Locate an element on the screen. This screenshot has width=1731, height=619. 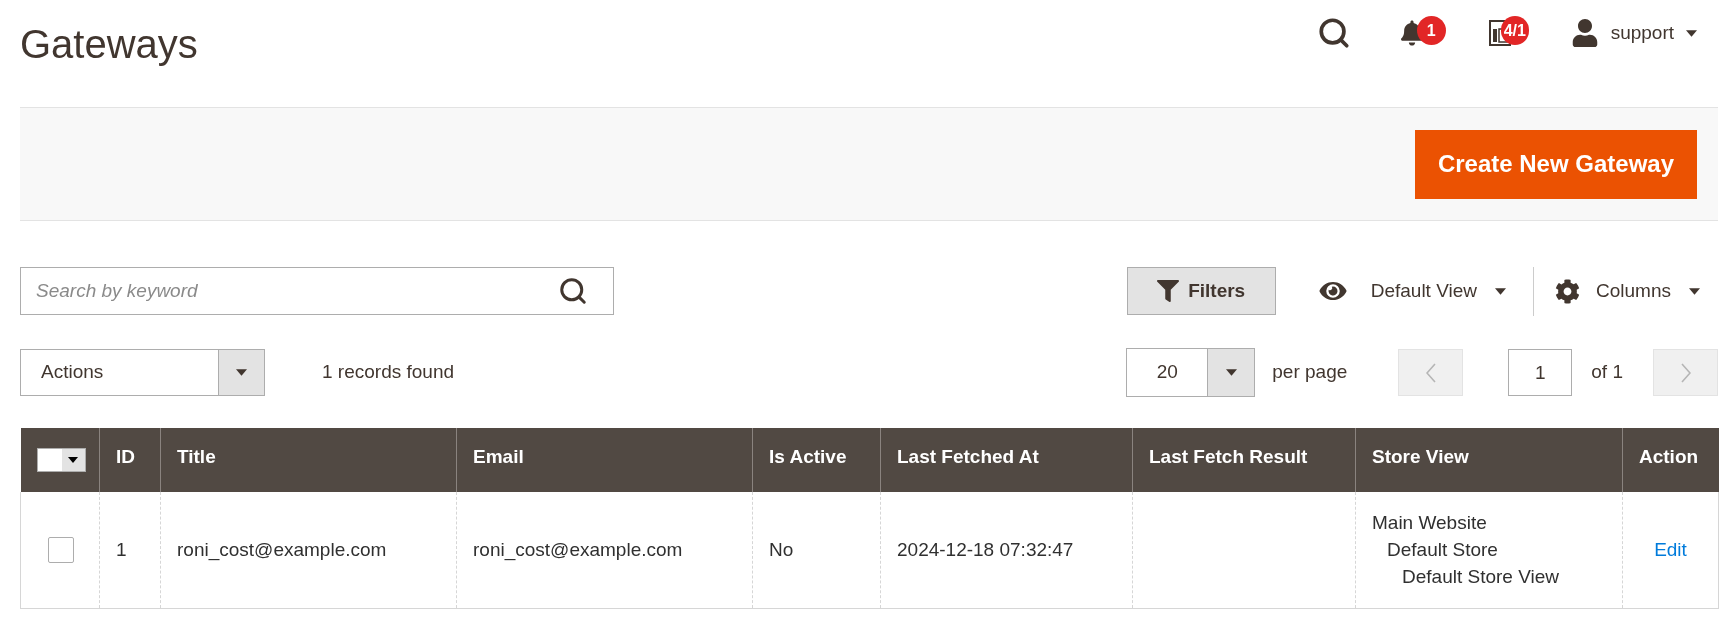
select-all-dropdown is located at coordinates (61, 460).